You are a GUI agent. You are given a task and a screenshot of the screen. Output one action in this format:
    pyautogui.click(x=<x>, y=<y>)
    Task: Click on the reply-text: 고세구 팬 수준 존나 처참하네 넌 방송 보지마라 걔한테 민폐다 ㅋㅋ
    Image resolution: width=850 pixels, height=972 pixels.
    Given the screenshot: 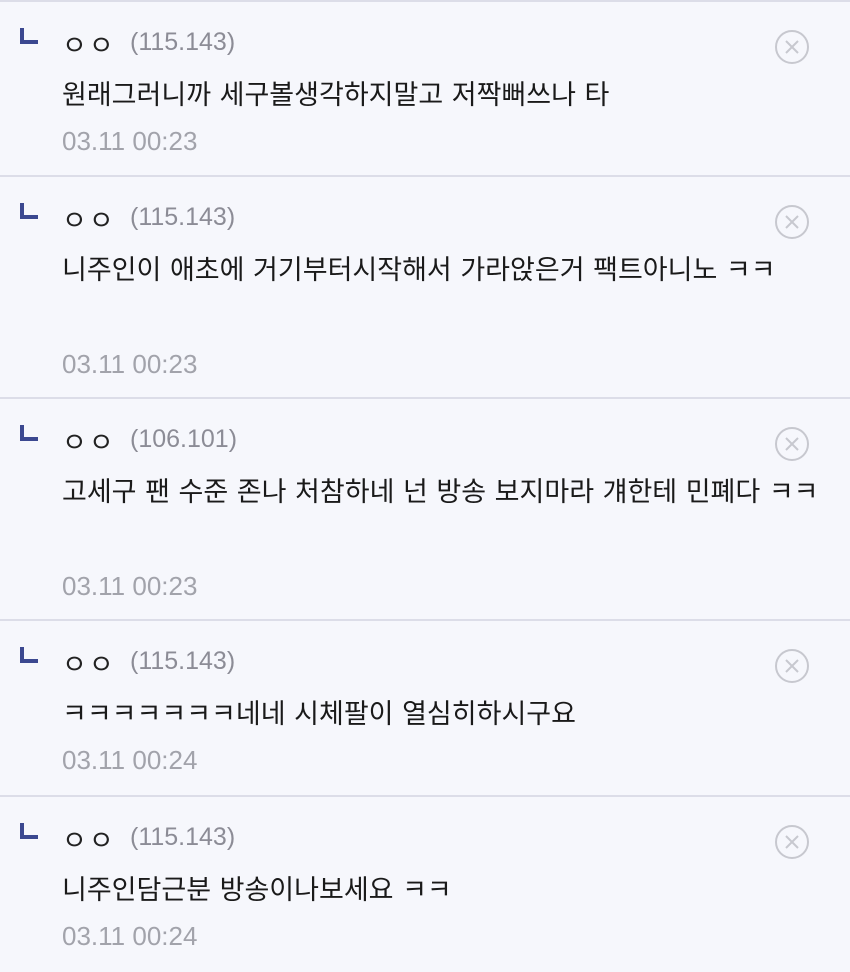 What is the action you would take?
    pyautogui.click(x=440, y=492)
    